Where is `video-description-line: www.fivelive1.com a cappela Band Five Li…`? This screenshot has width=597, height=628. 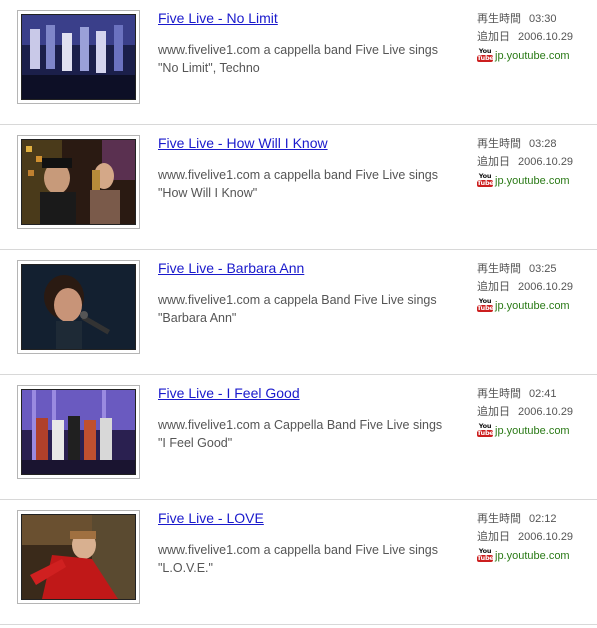
video-description-line: www.fivelive1.com a cappela Band Five Li… is located at coordinates (297, 300).